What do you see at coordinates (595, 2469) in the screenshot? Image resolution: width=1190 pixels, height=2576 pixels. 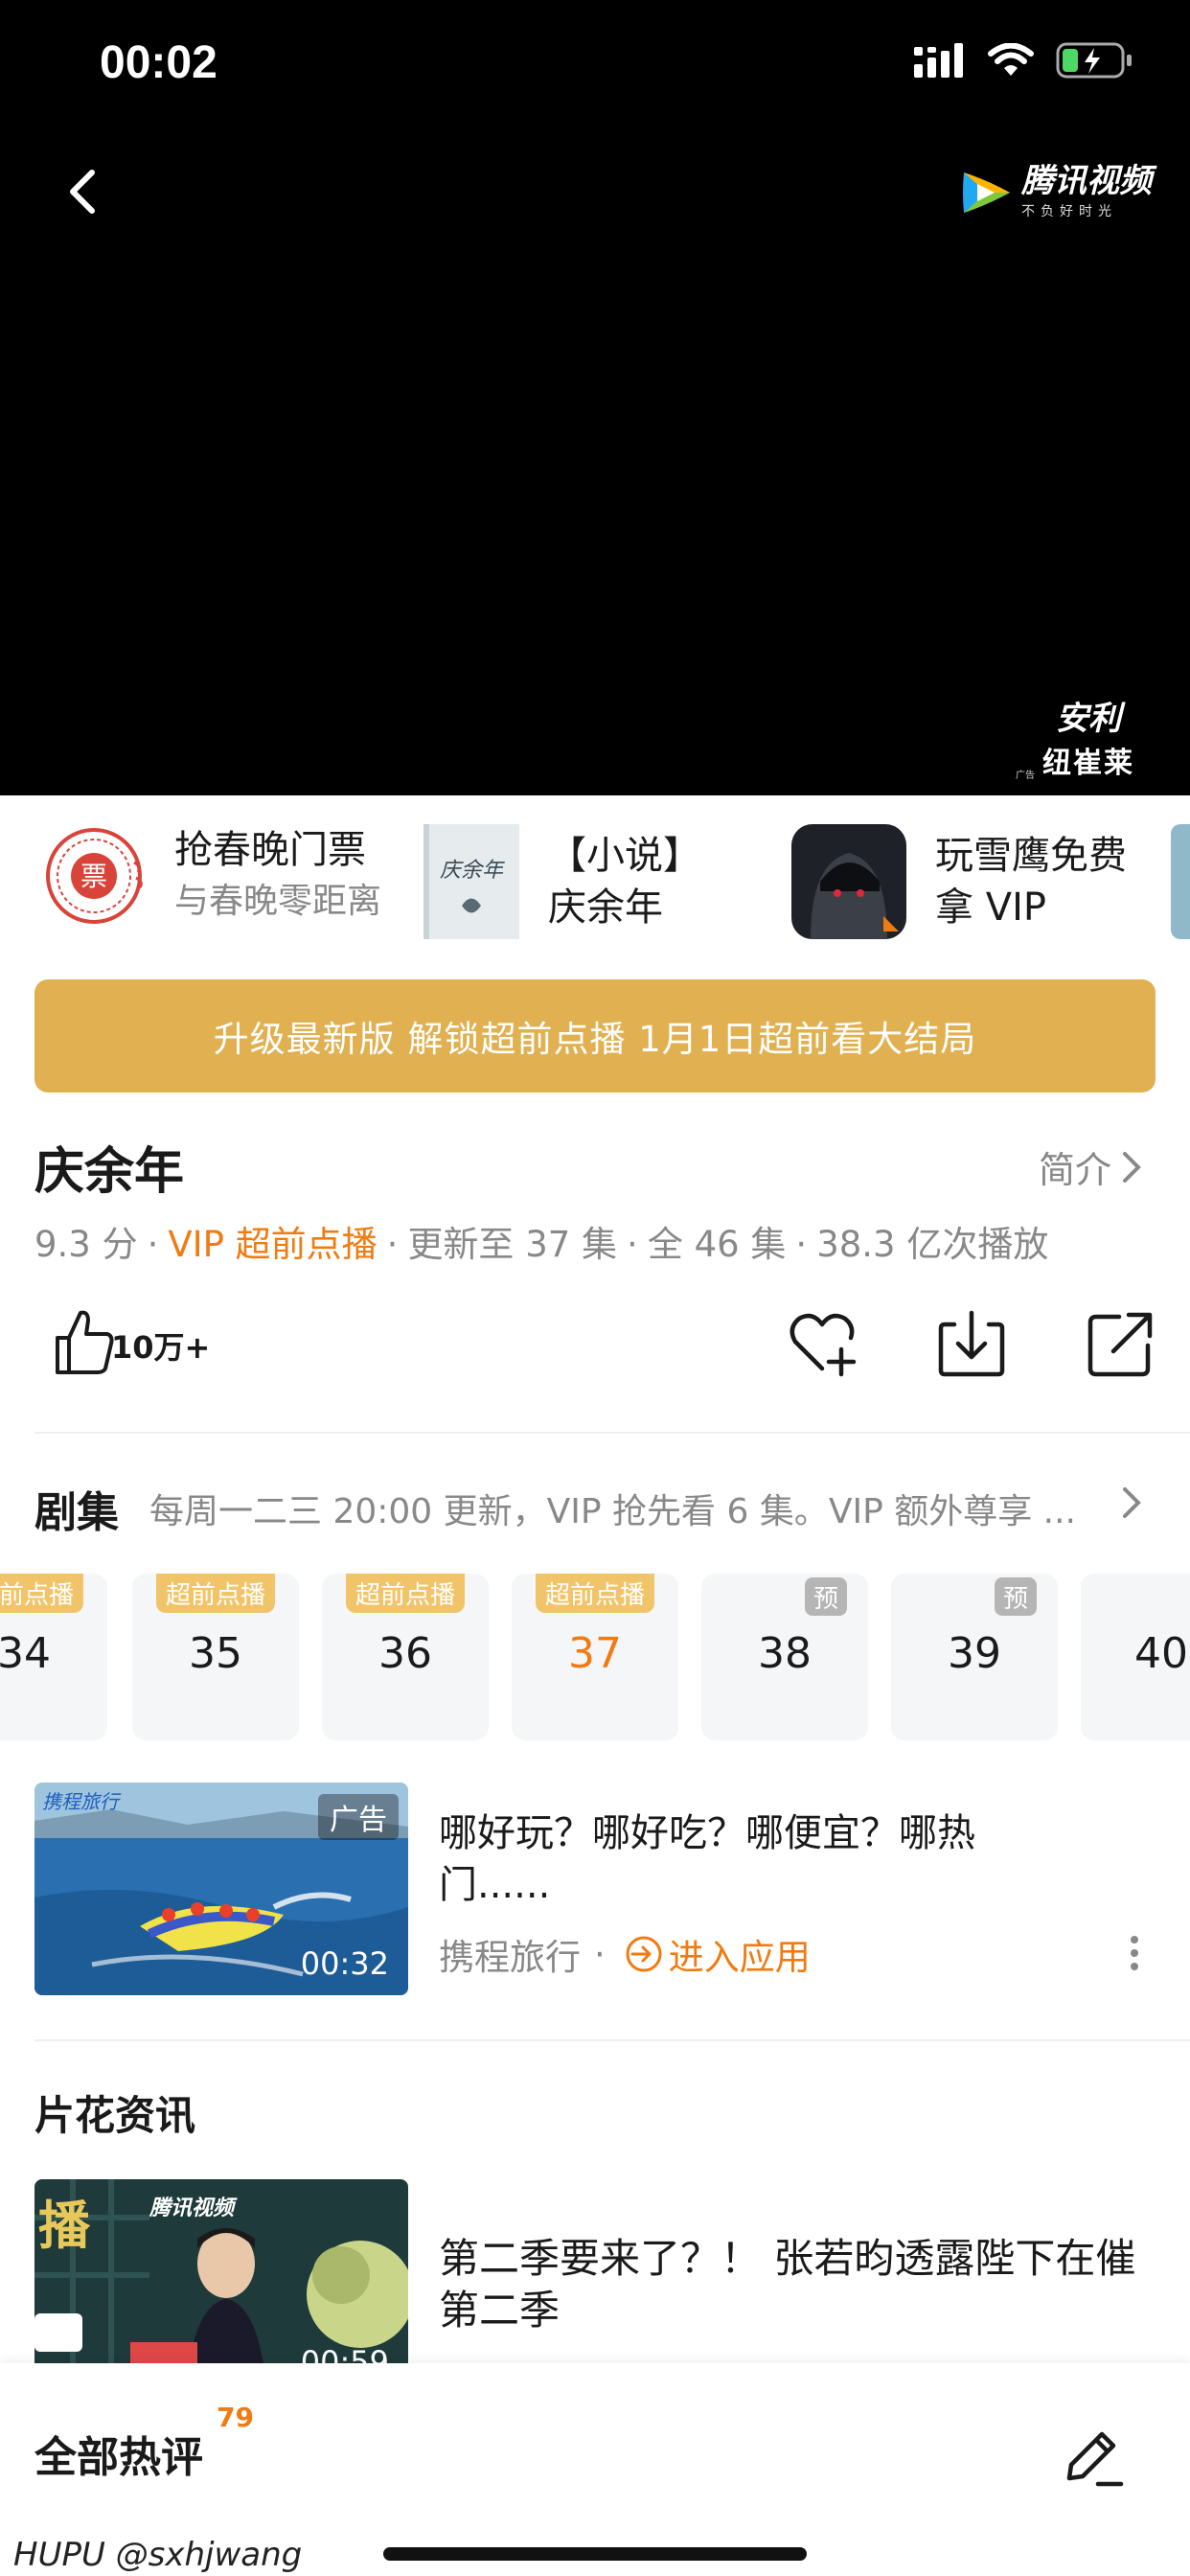 I see `bottom-bar: 全部热评 79 HUPU @sxhjwang` at bounding box center [595, 2469].